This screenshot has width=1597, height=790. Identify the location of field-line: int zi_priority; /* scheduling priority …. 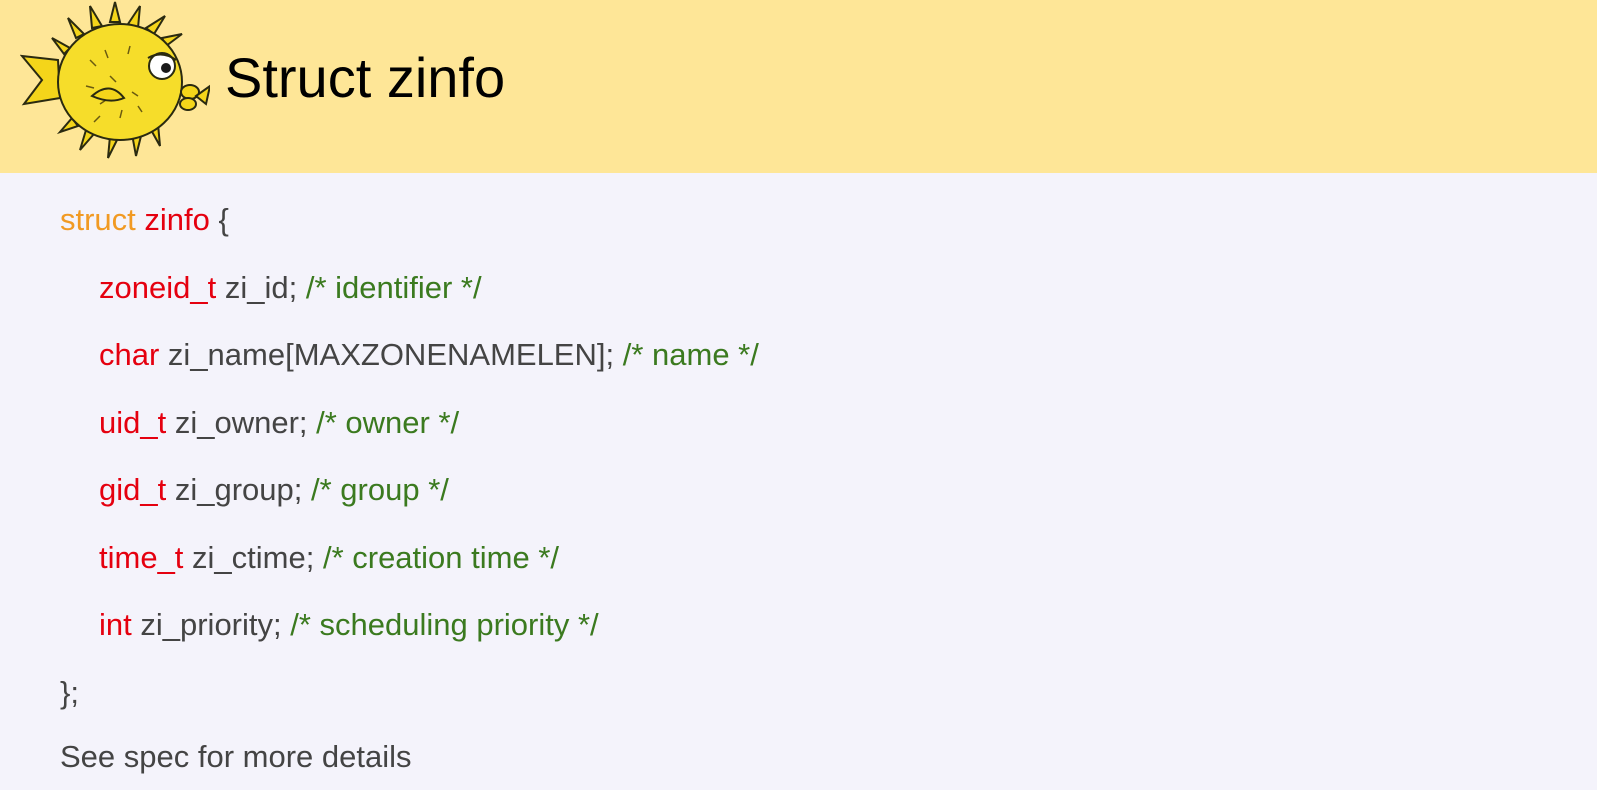
(409, 635).